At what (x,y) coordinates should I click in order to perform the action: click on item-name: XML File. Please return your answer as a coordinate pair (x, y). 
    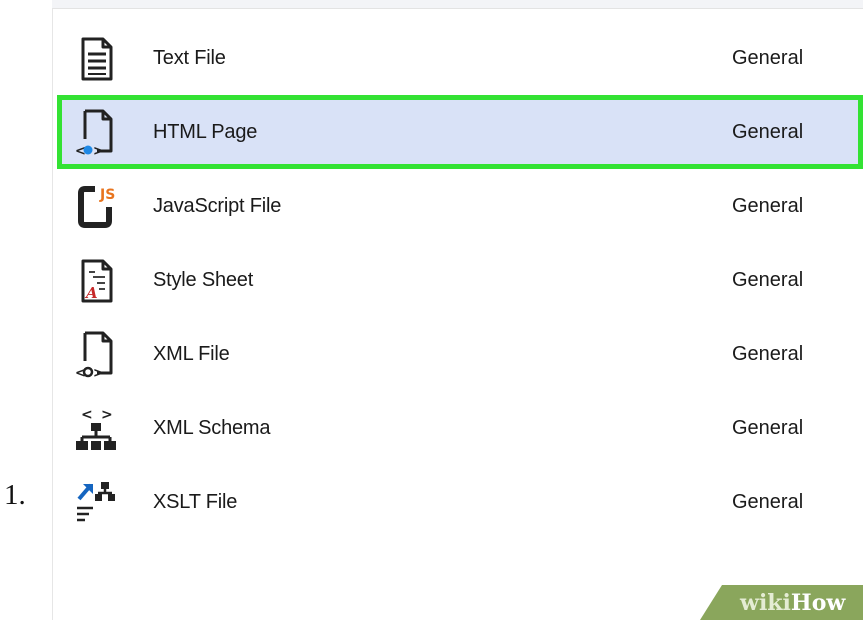
    Looking at the image, I should click on (191, 354).